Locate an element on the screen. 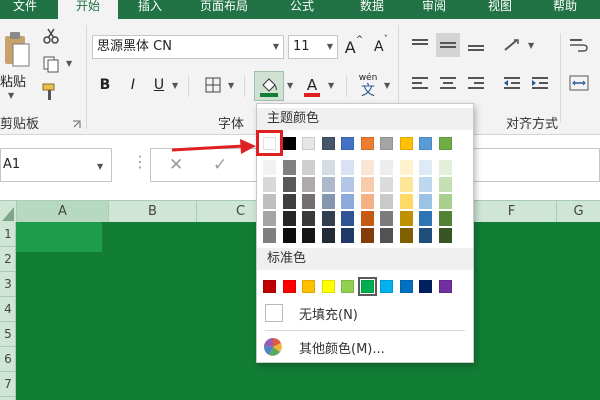  fill-color-dropdown-arrow: ▼ is located at coordinates (290, 85).